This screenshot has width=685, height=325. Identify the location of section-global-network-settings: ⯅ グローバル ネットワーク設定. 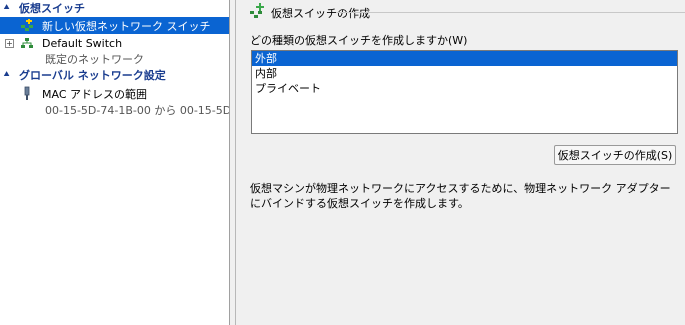
(114, 75).